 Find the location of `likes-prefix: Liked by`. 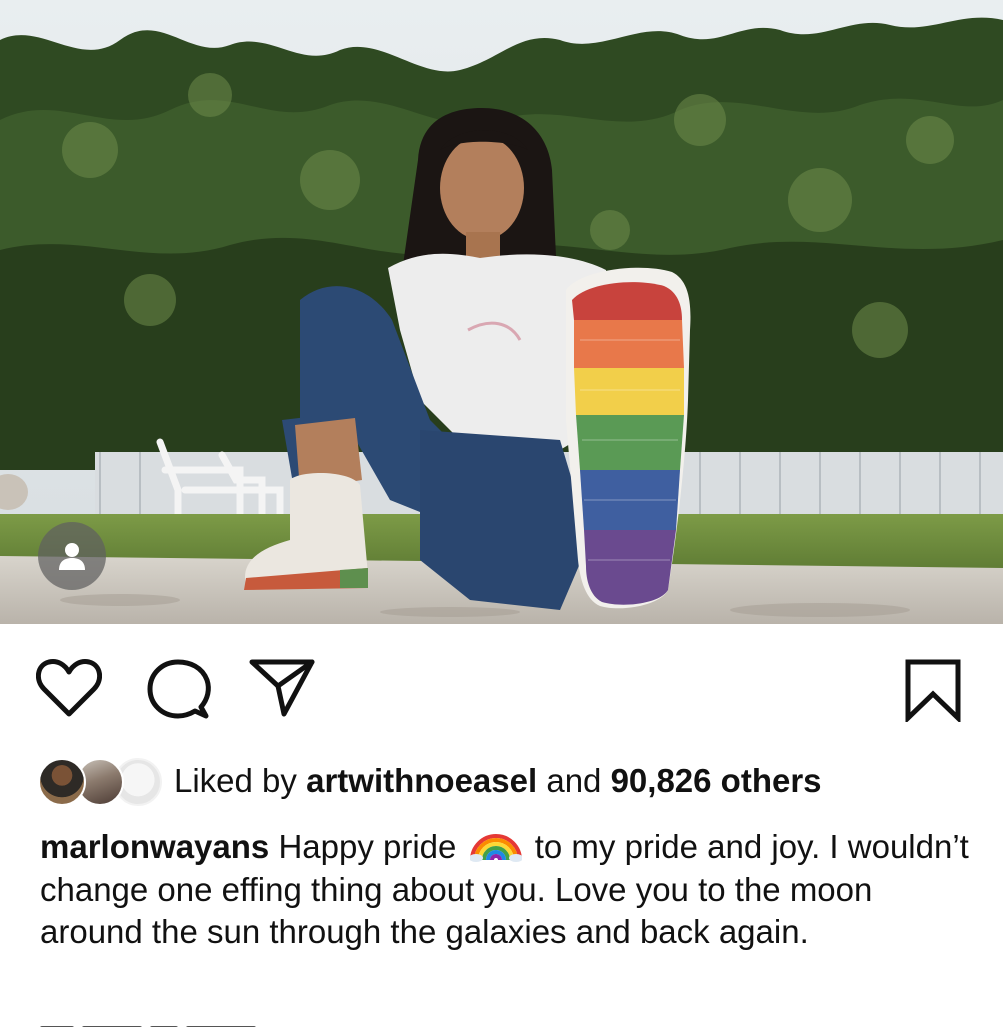

likes-prefix: Liked by is located at coordinates (235, 780).